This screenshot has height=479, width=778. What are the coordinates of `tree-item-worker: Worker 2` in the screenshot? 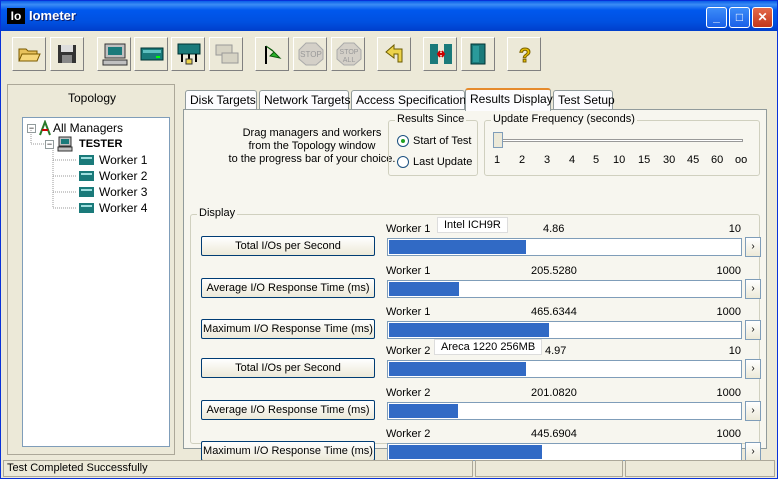 It's located at (123, 176).